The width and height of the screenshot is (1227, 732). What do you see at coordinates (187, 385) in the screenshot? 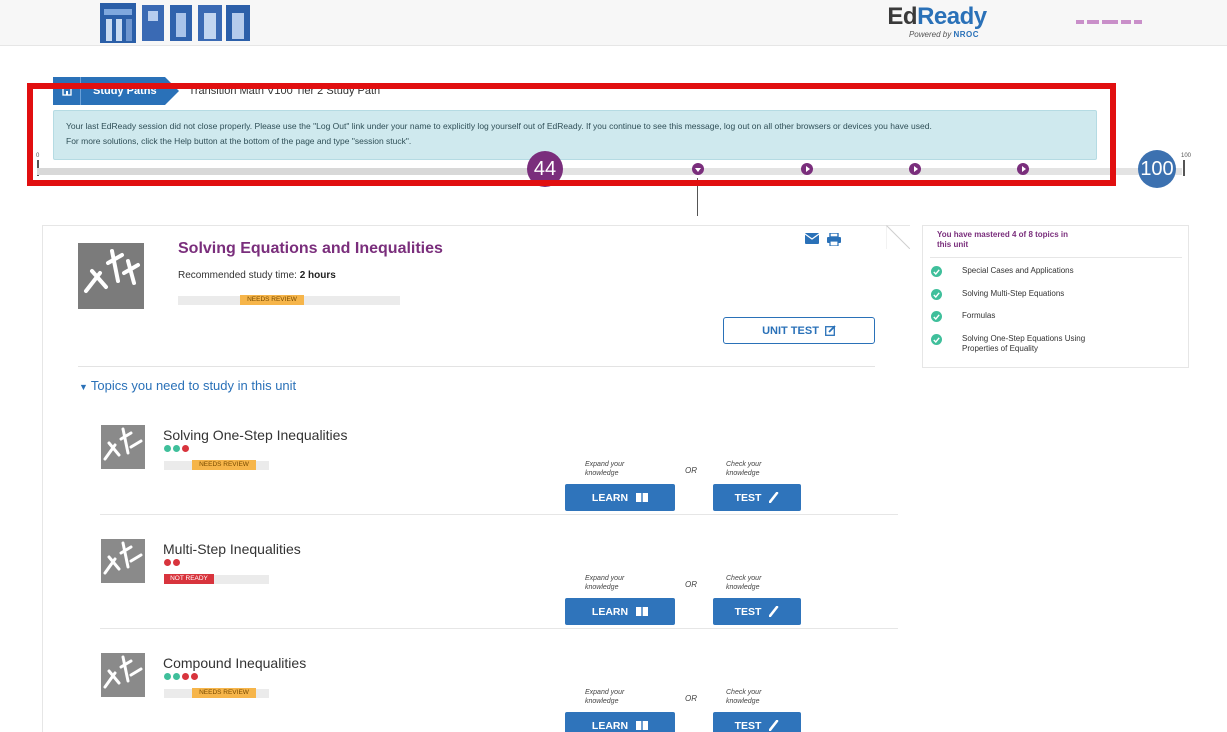
I see `topics-toggle: ▼ Topics you need to study in this unit` at bounding box center [187, 385].